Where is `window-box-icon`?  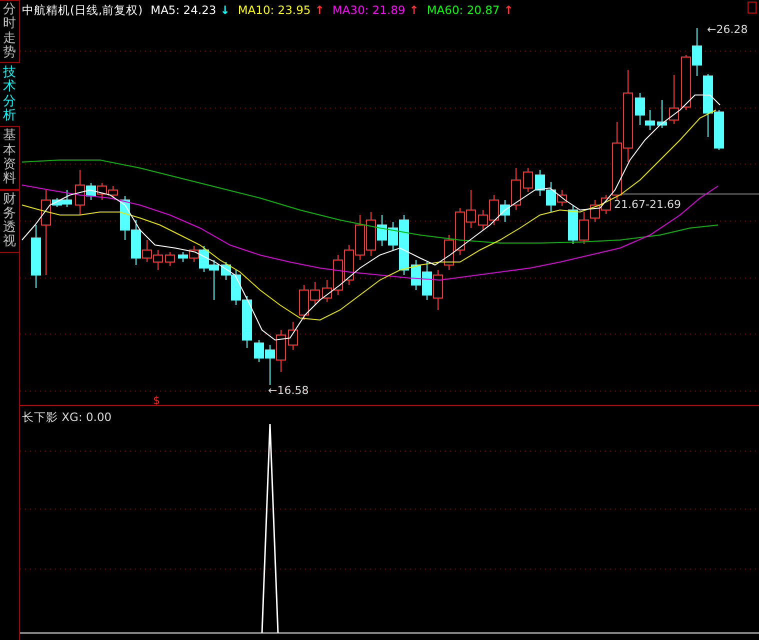
window-box-icon is located at coordinates (752, 8).